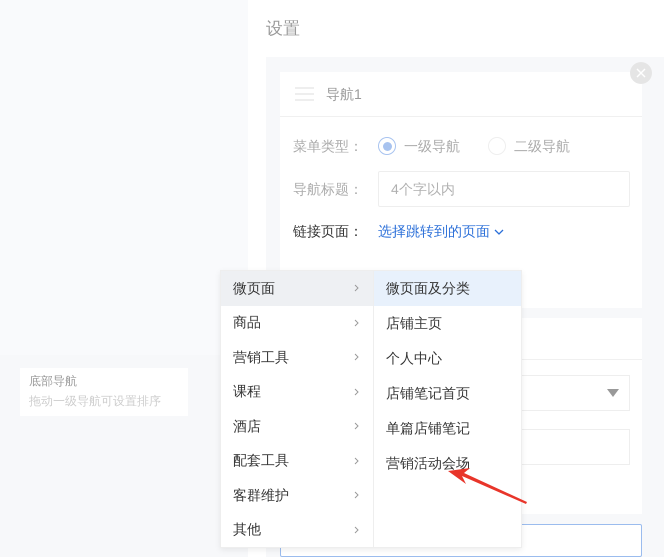  What do you see at coordinates (261, 495) in the screenshot?
I see `menu-category-label: 客群维护` at bounding box center [261, 495].